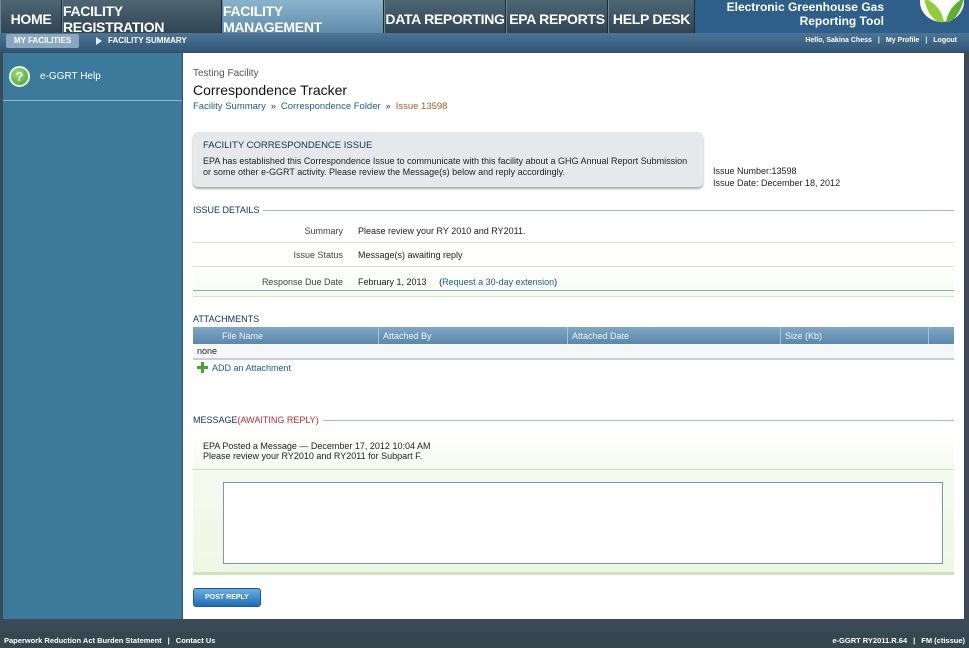  I want to click on my-facilities-button: MY FACILITIES, so click(43, 41).